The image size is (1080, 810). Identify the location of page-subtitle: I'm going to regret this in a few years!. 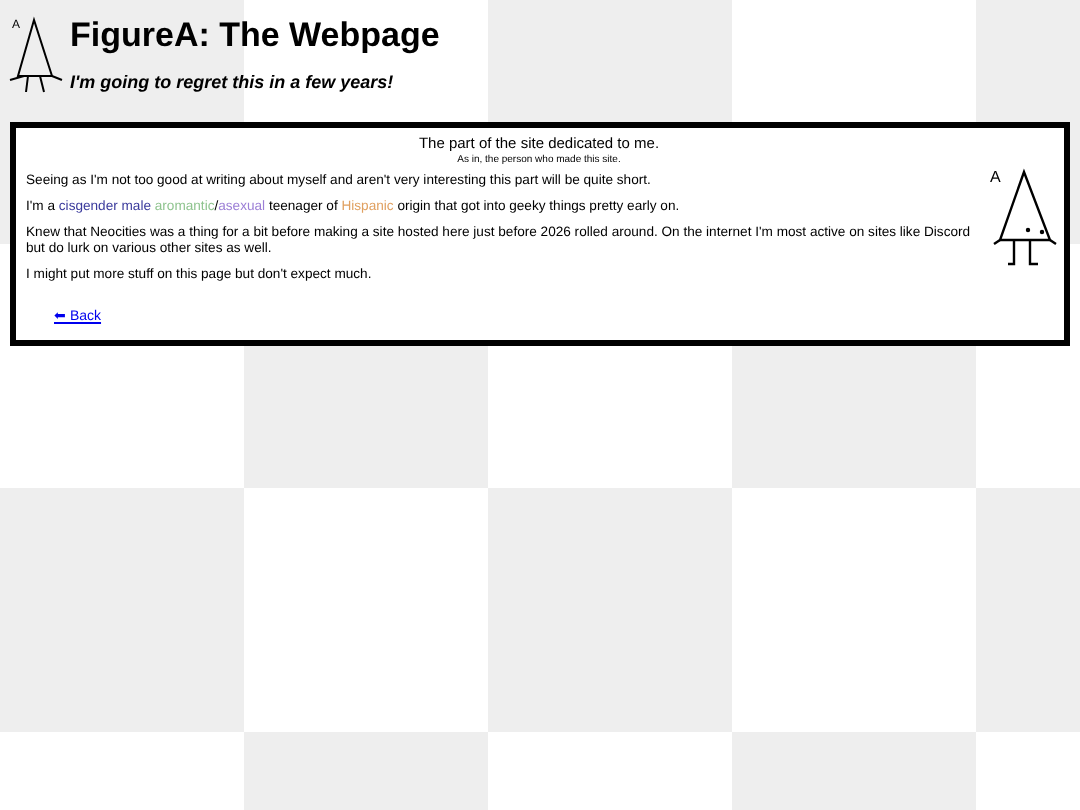
(233, 82).